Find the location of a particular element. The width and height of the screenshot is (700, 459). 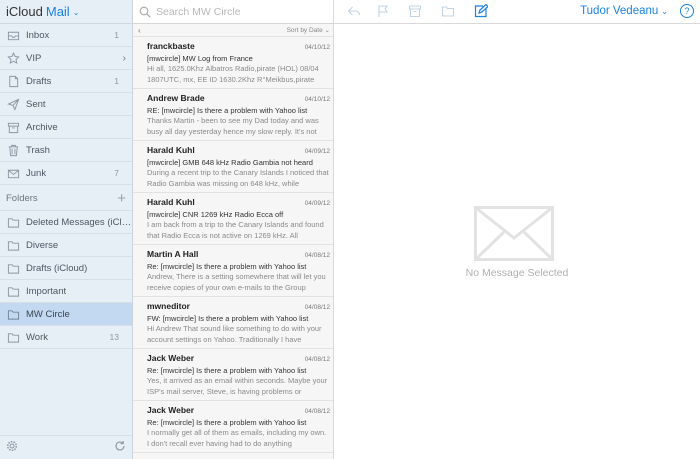

drafts-icon is located at coordinates (13, 81).